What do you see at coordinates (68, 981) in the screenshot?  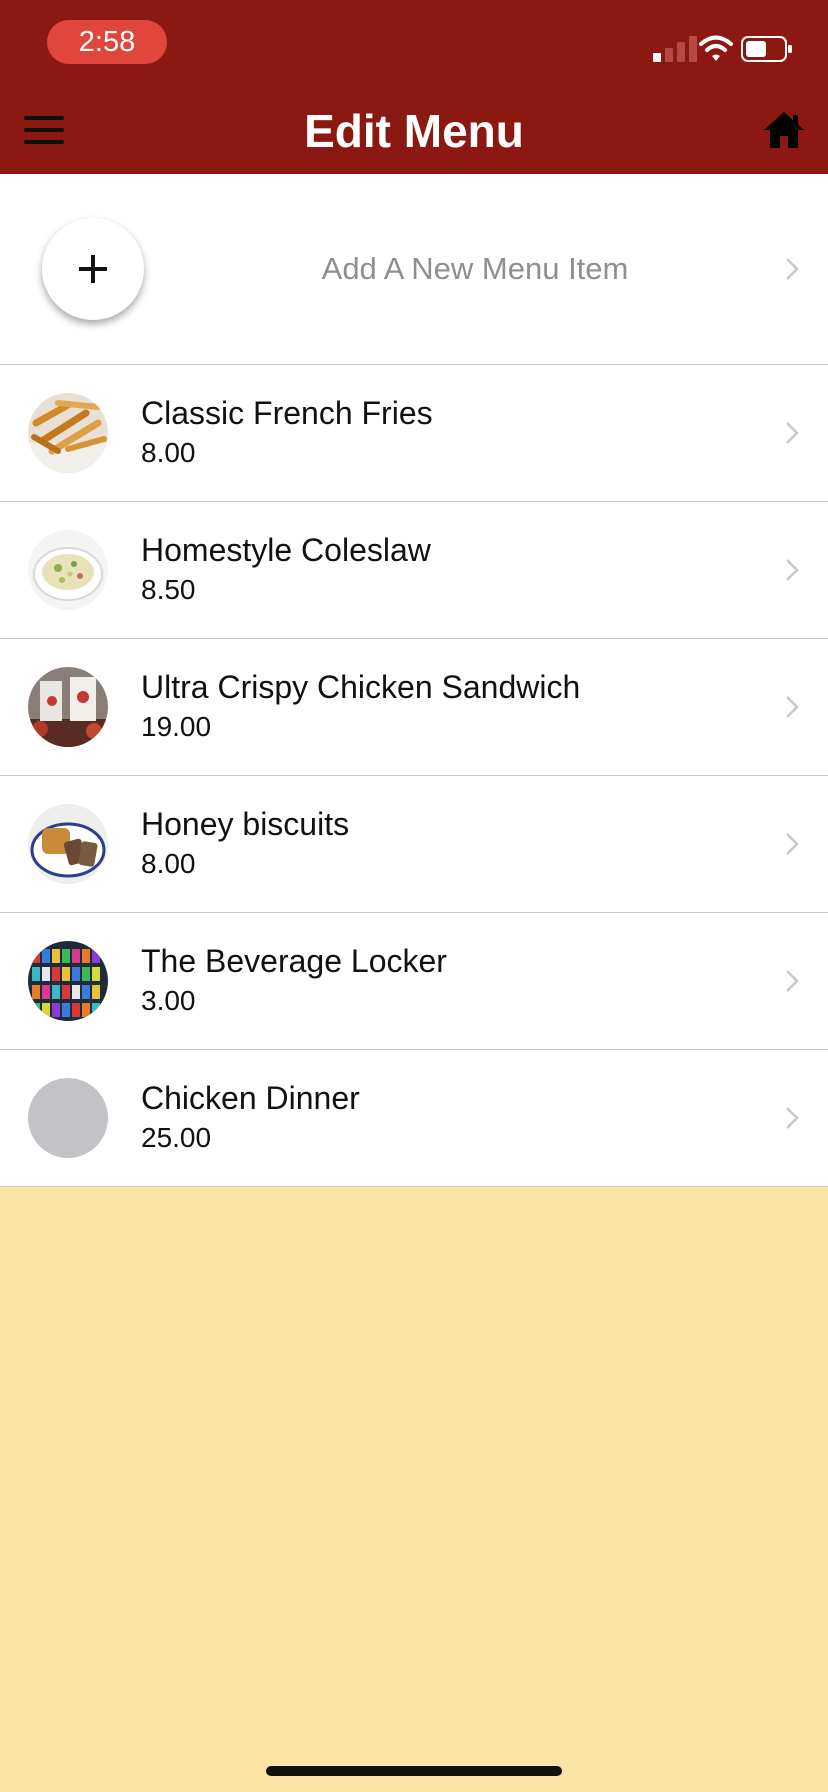 I see `beverage-locker-thumbnail` at bounding box center [68, 981].